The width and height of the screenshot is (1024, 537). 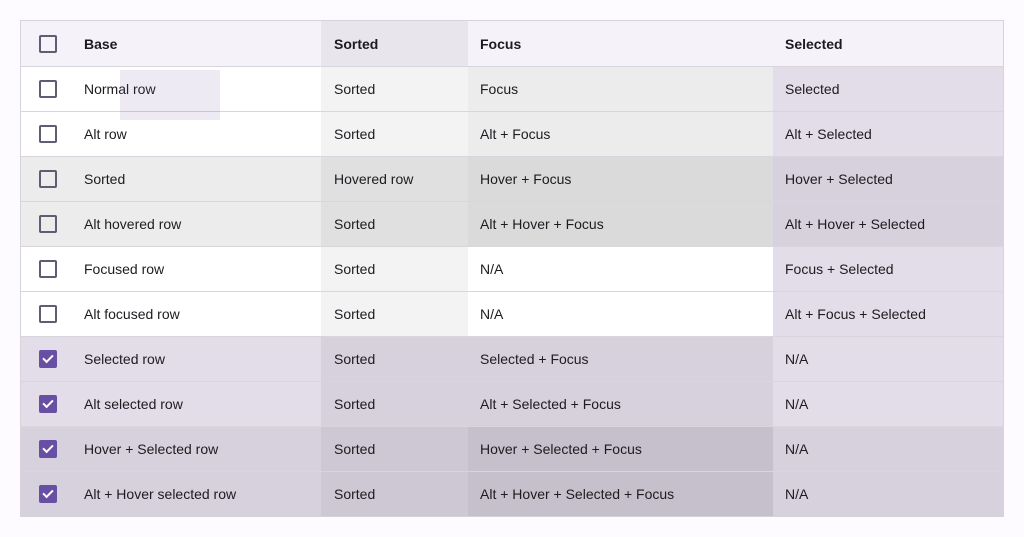 What do you see at coordinates (192, 359) in the screenshot?
I see `cell-base: Selected row` at bounding box center [192, 359].